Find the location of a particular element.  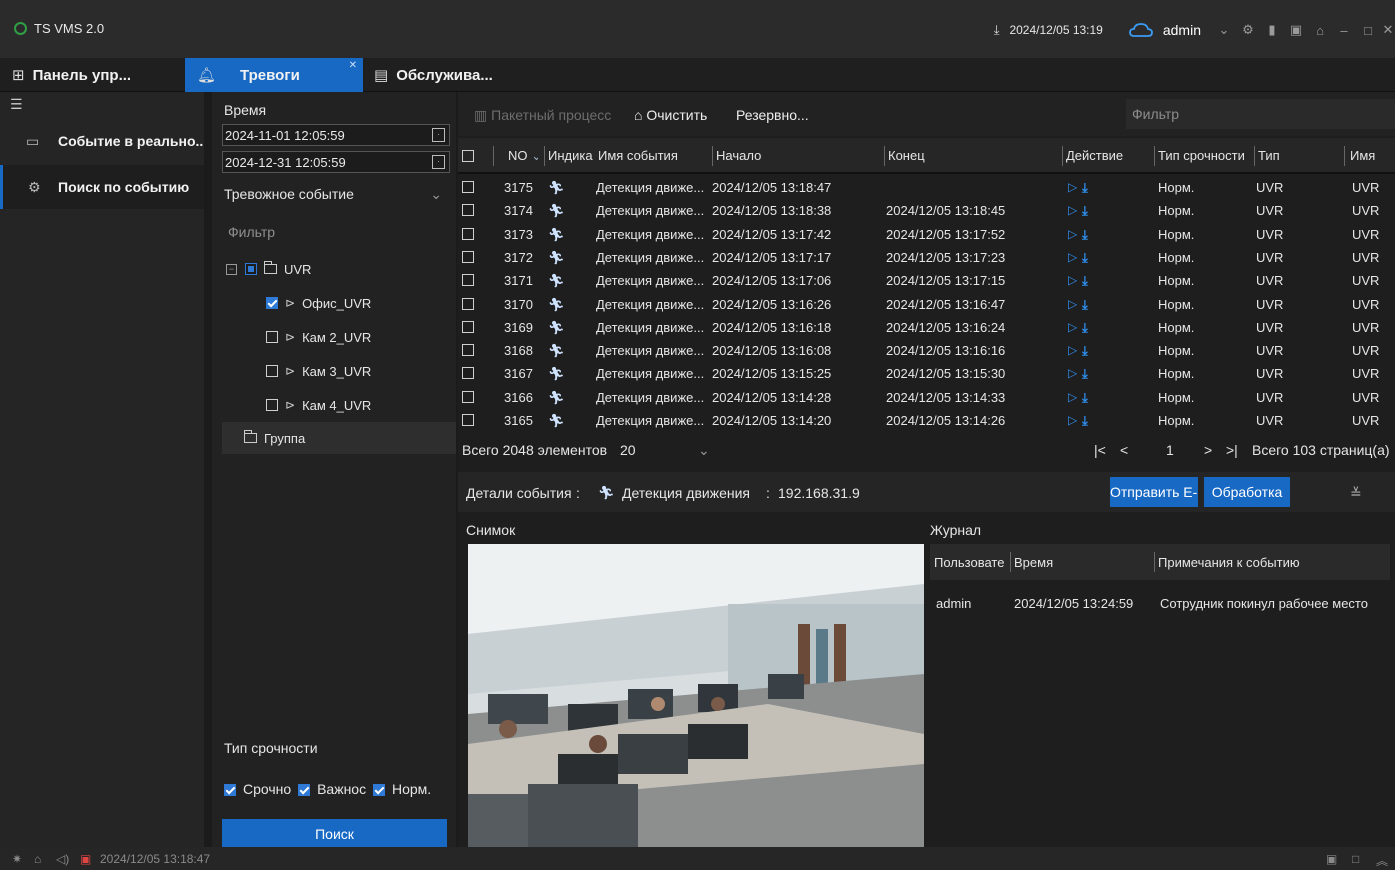

speaker-icon: ◁) is located at coordinates (62, 859).